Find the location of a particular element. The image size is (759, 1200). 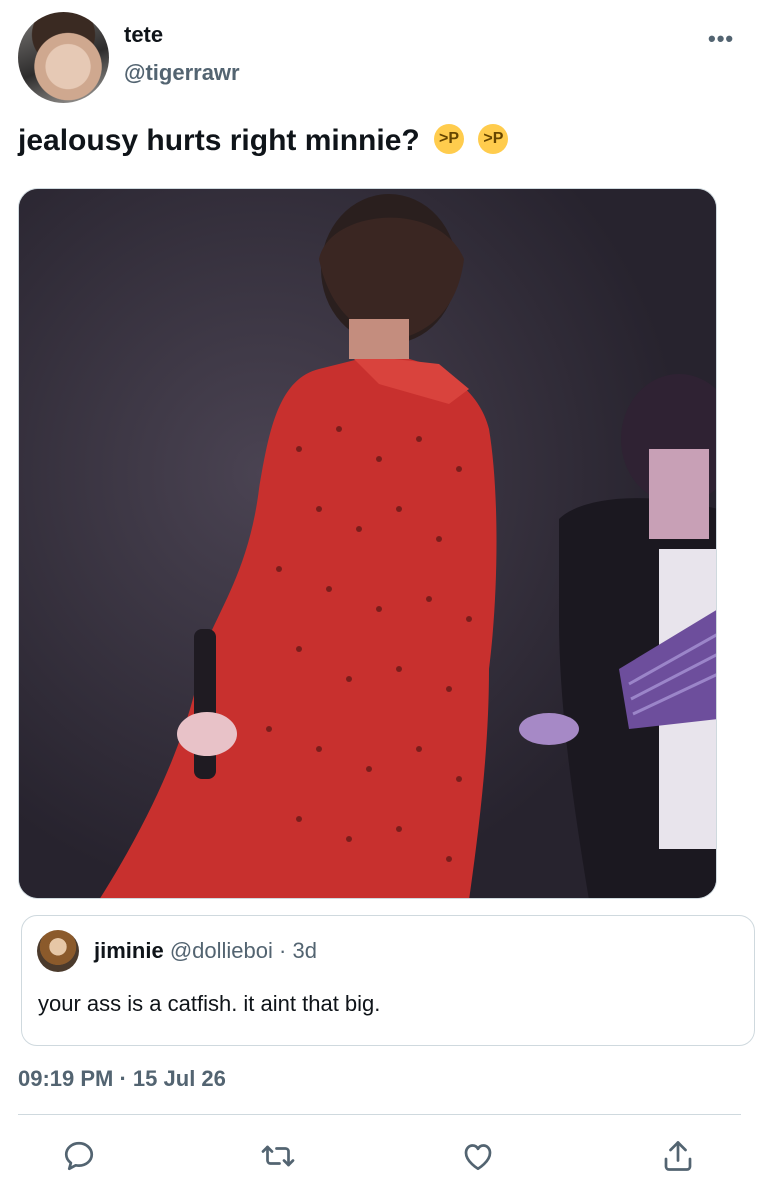

divider is located at coordinates (379, 1114).